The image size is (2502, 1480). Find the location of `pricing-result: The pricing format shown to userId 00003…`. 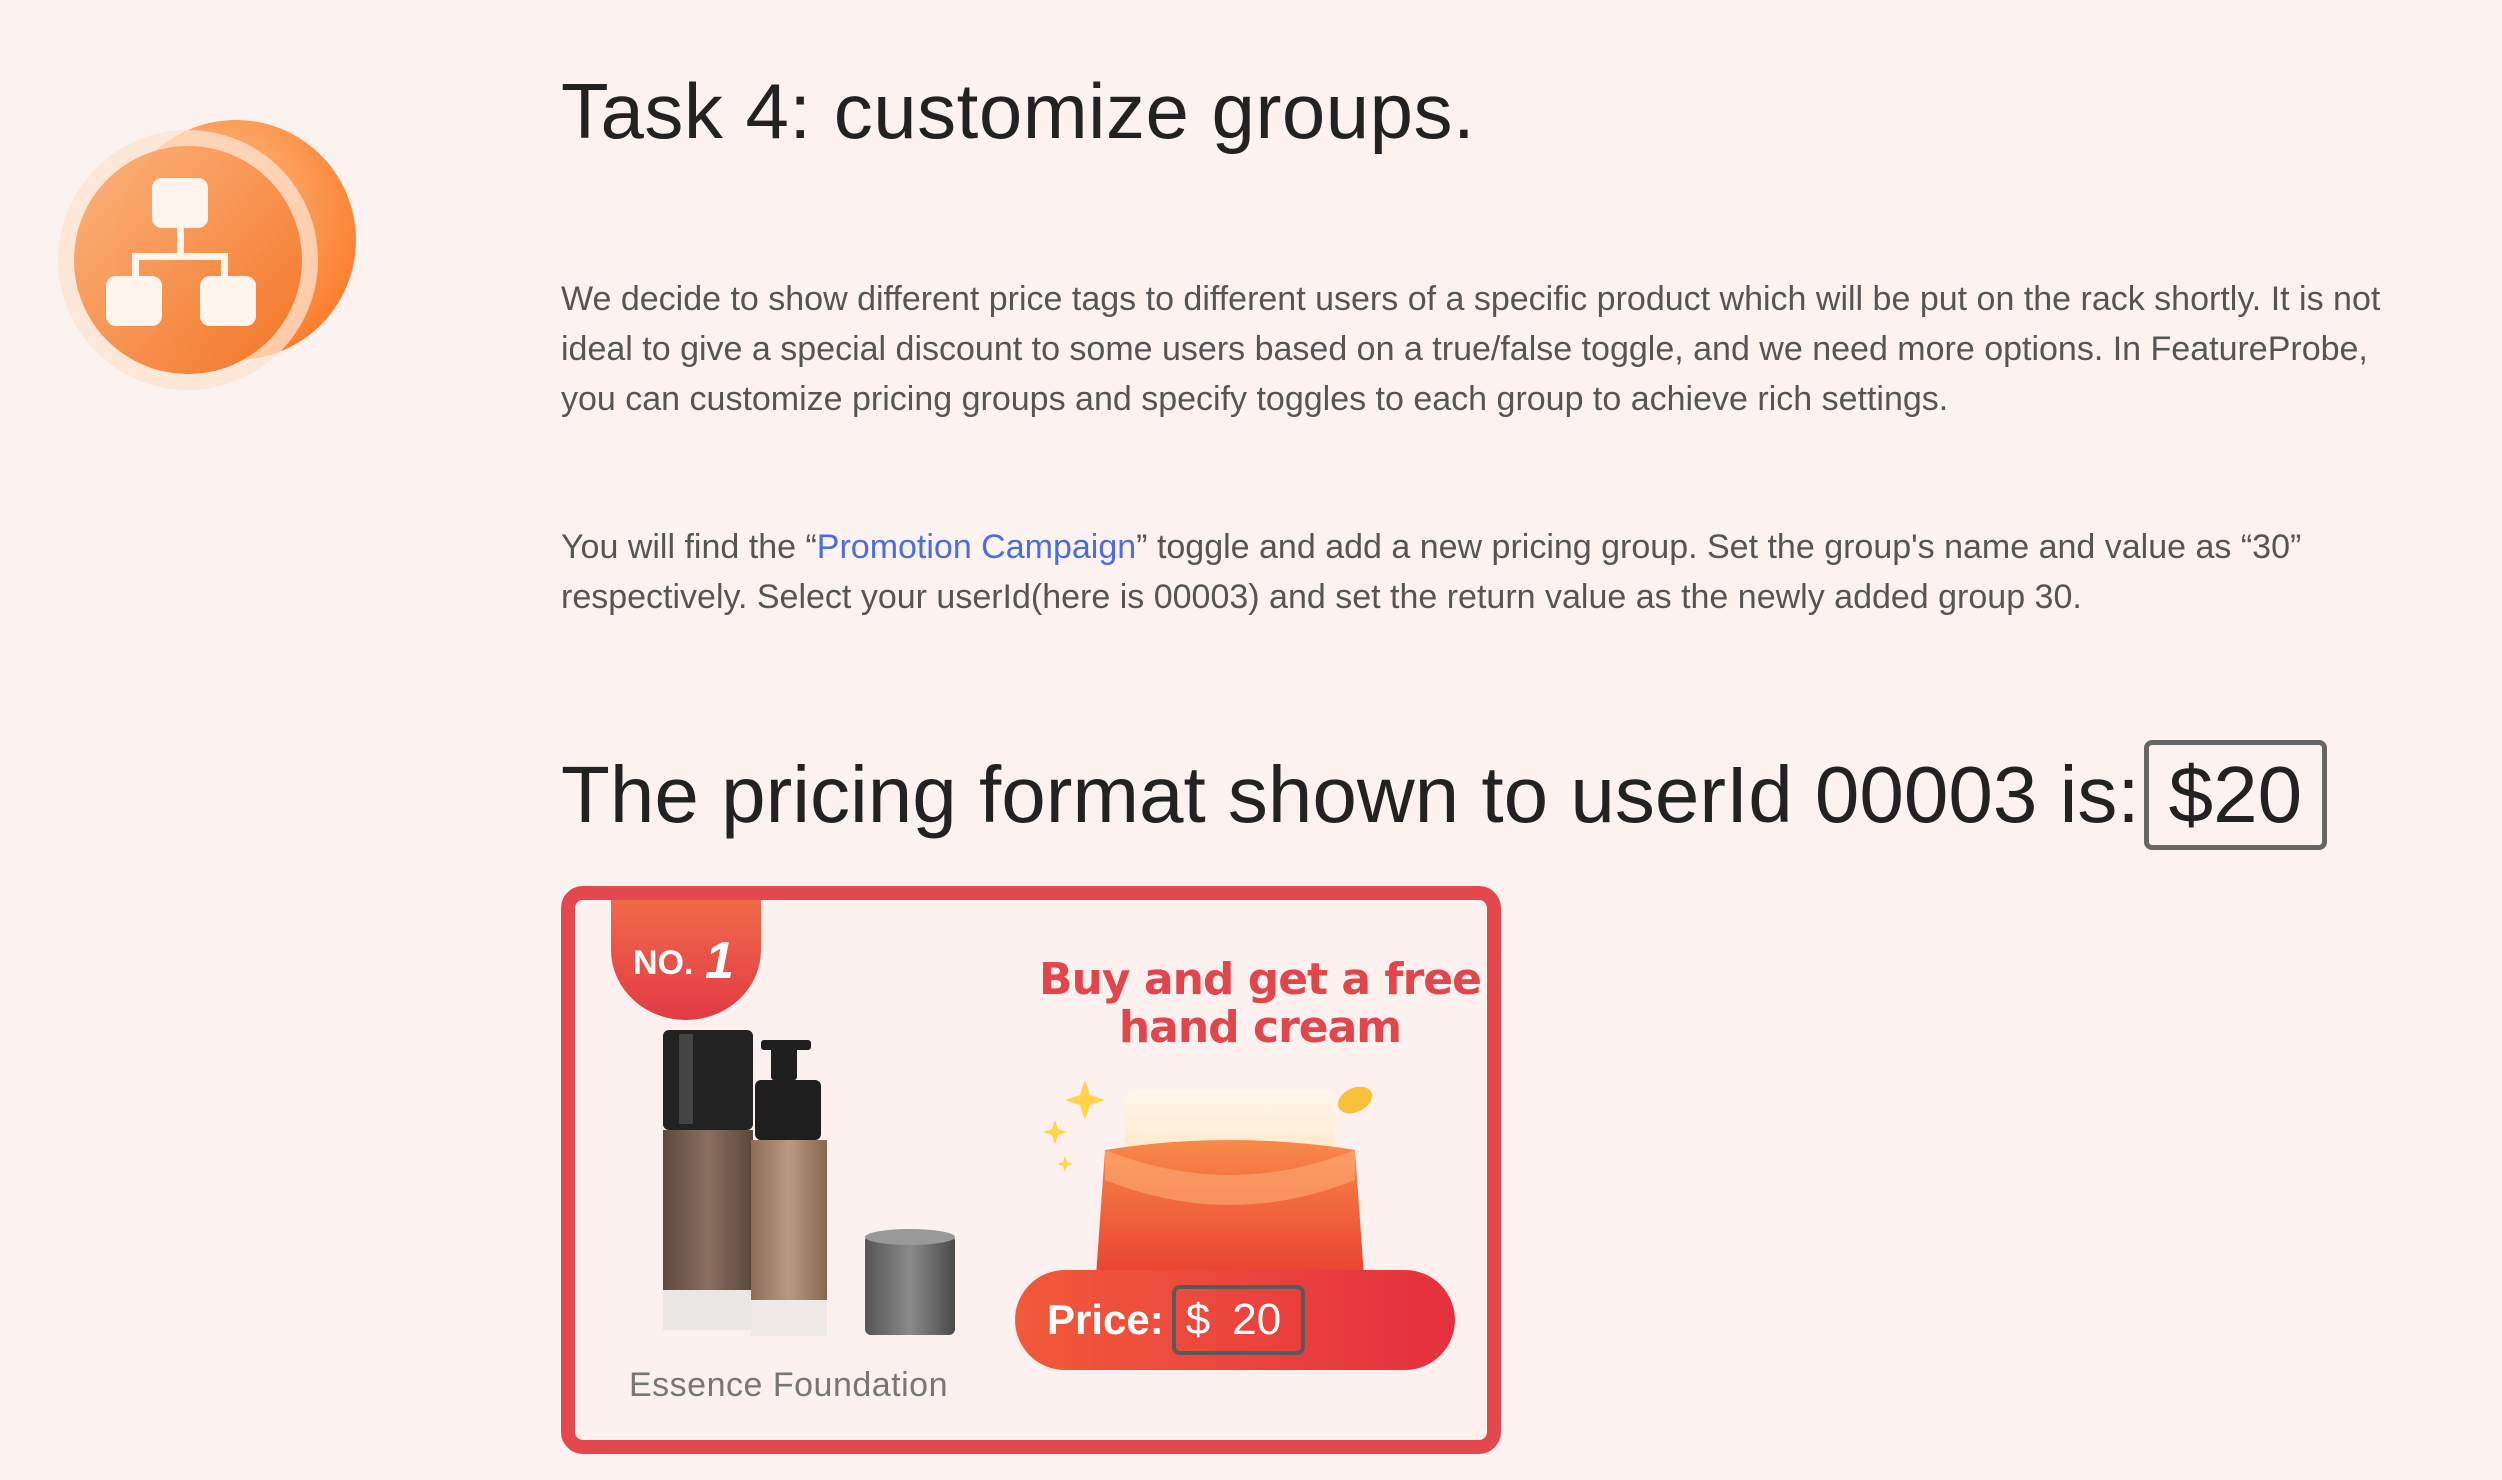

pricing-result: The pricing format shown to userId 00003… is located at coordinates (1444, 795).